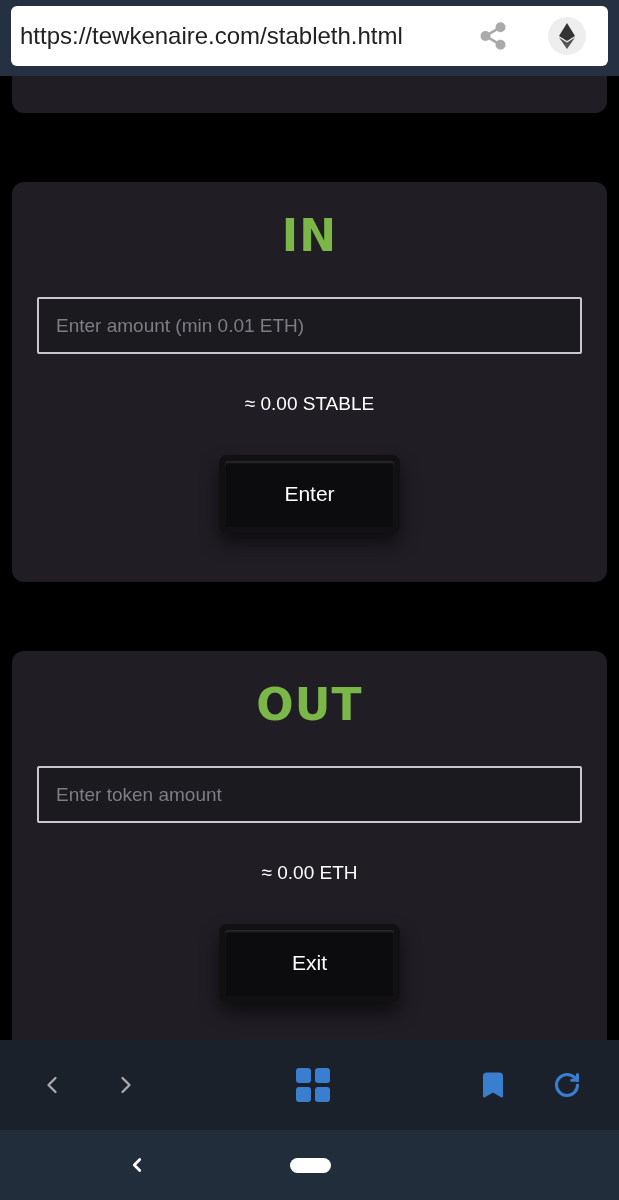 The image size is (619, 1200). I want to click on reload-icon, so click(567, 1085).